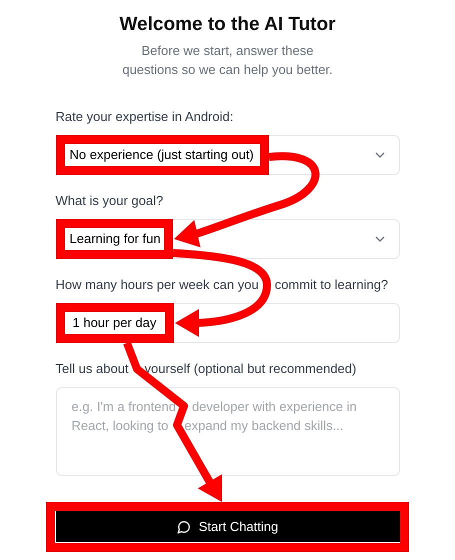  What do you see at coordinates (183, 527) in the screenshot?
I see `chat-bubble-icon` at bounding box center [183, 527].